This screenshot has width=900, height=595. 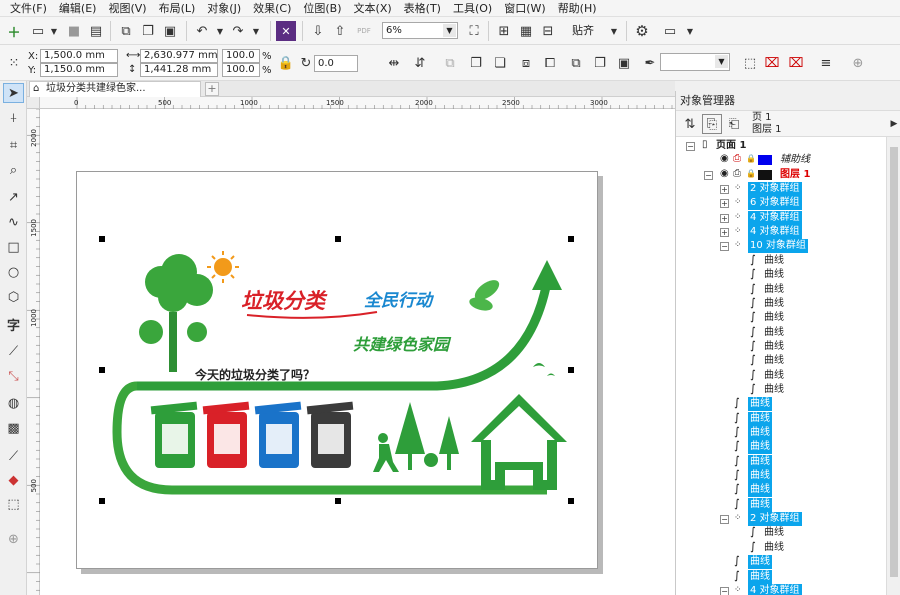 I want to click on rotate-icon: ↻, so click(x=306, y=63).